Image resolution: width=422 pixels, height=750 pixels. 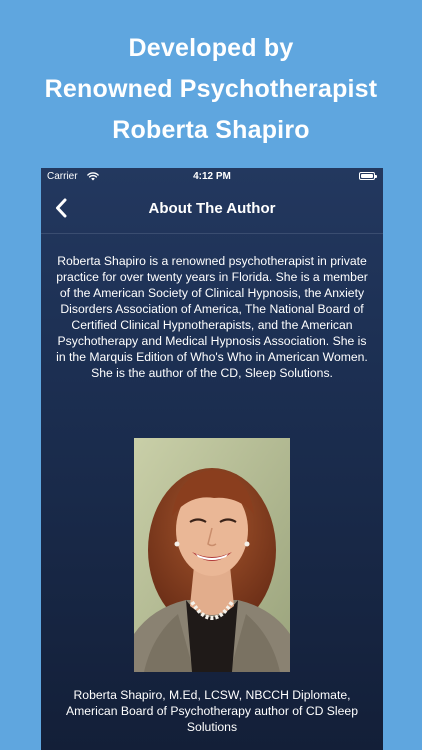 I want to click on navigation-bar: About The Author, so click(x=212, y=210).